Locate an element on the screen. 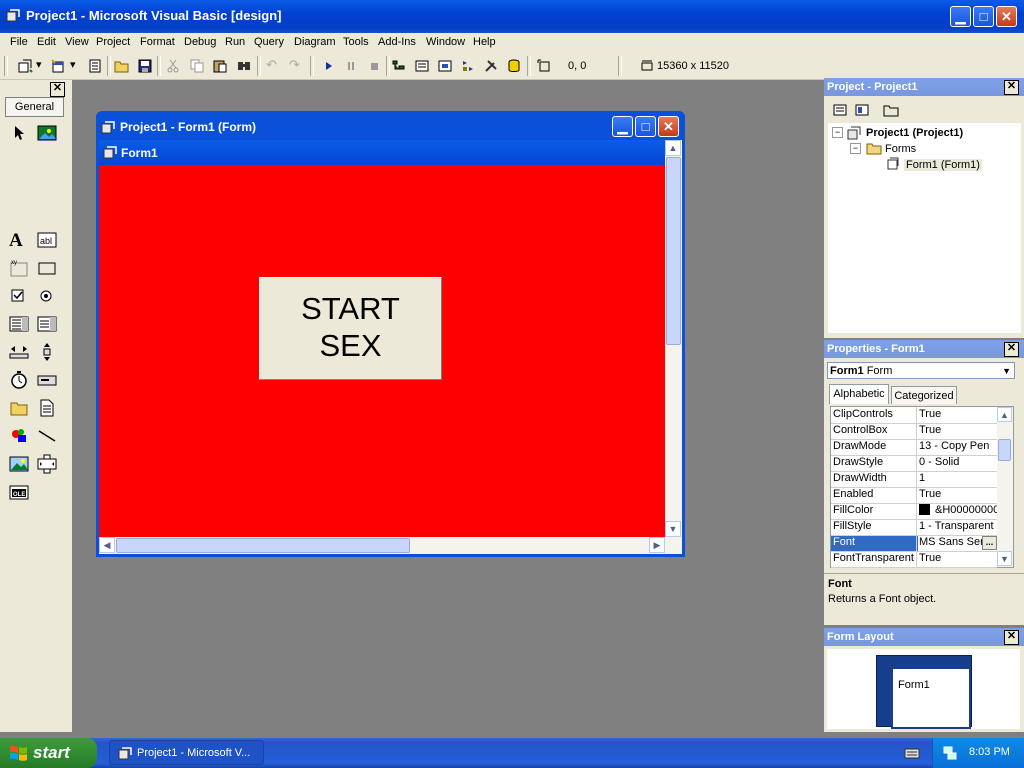  property-value: &H00000000 is located at coordinates (958, 511).